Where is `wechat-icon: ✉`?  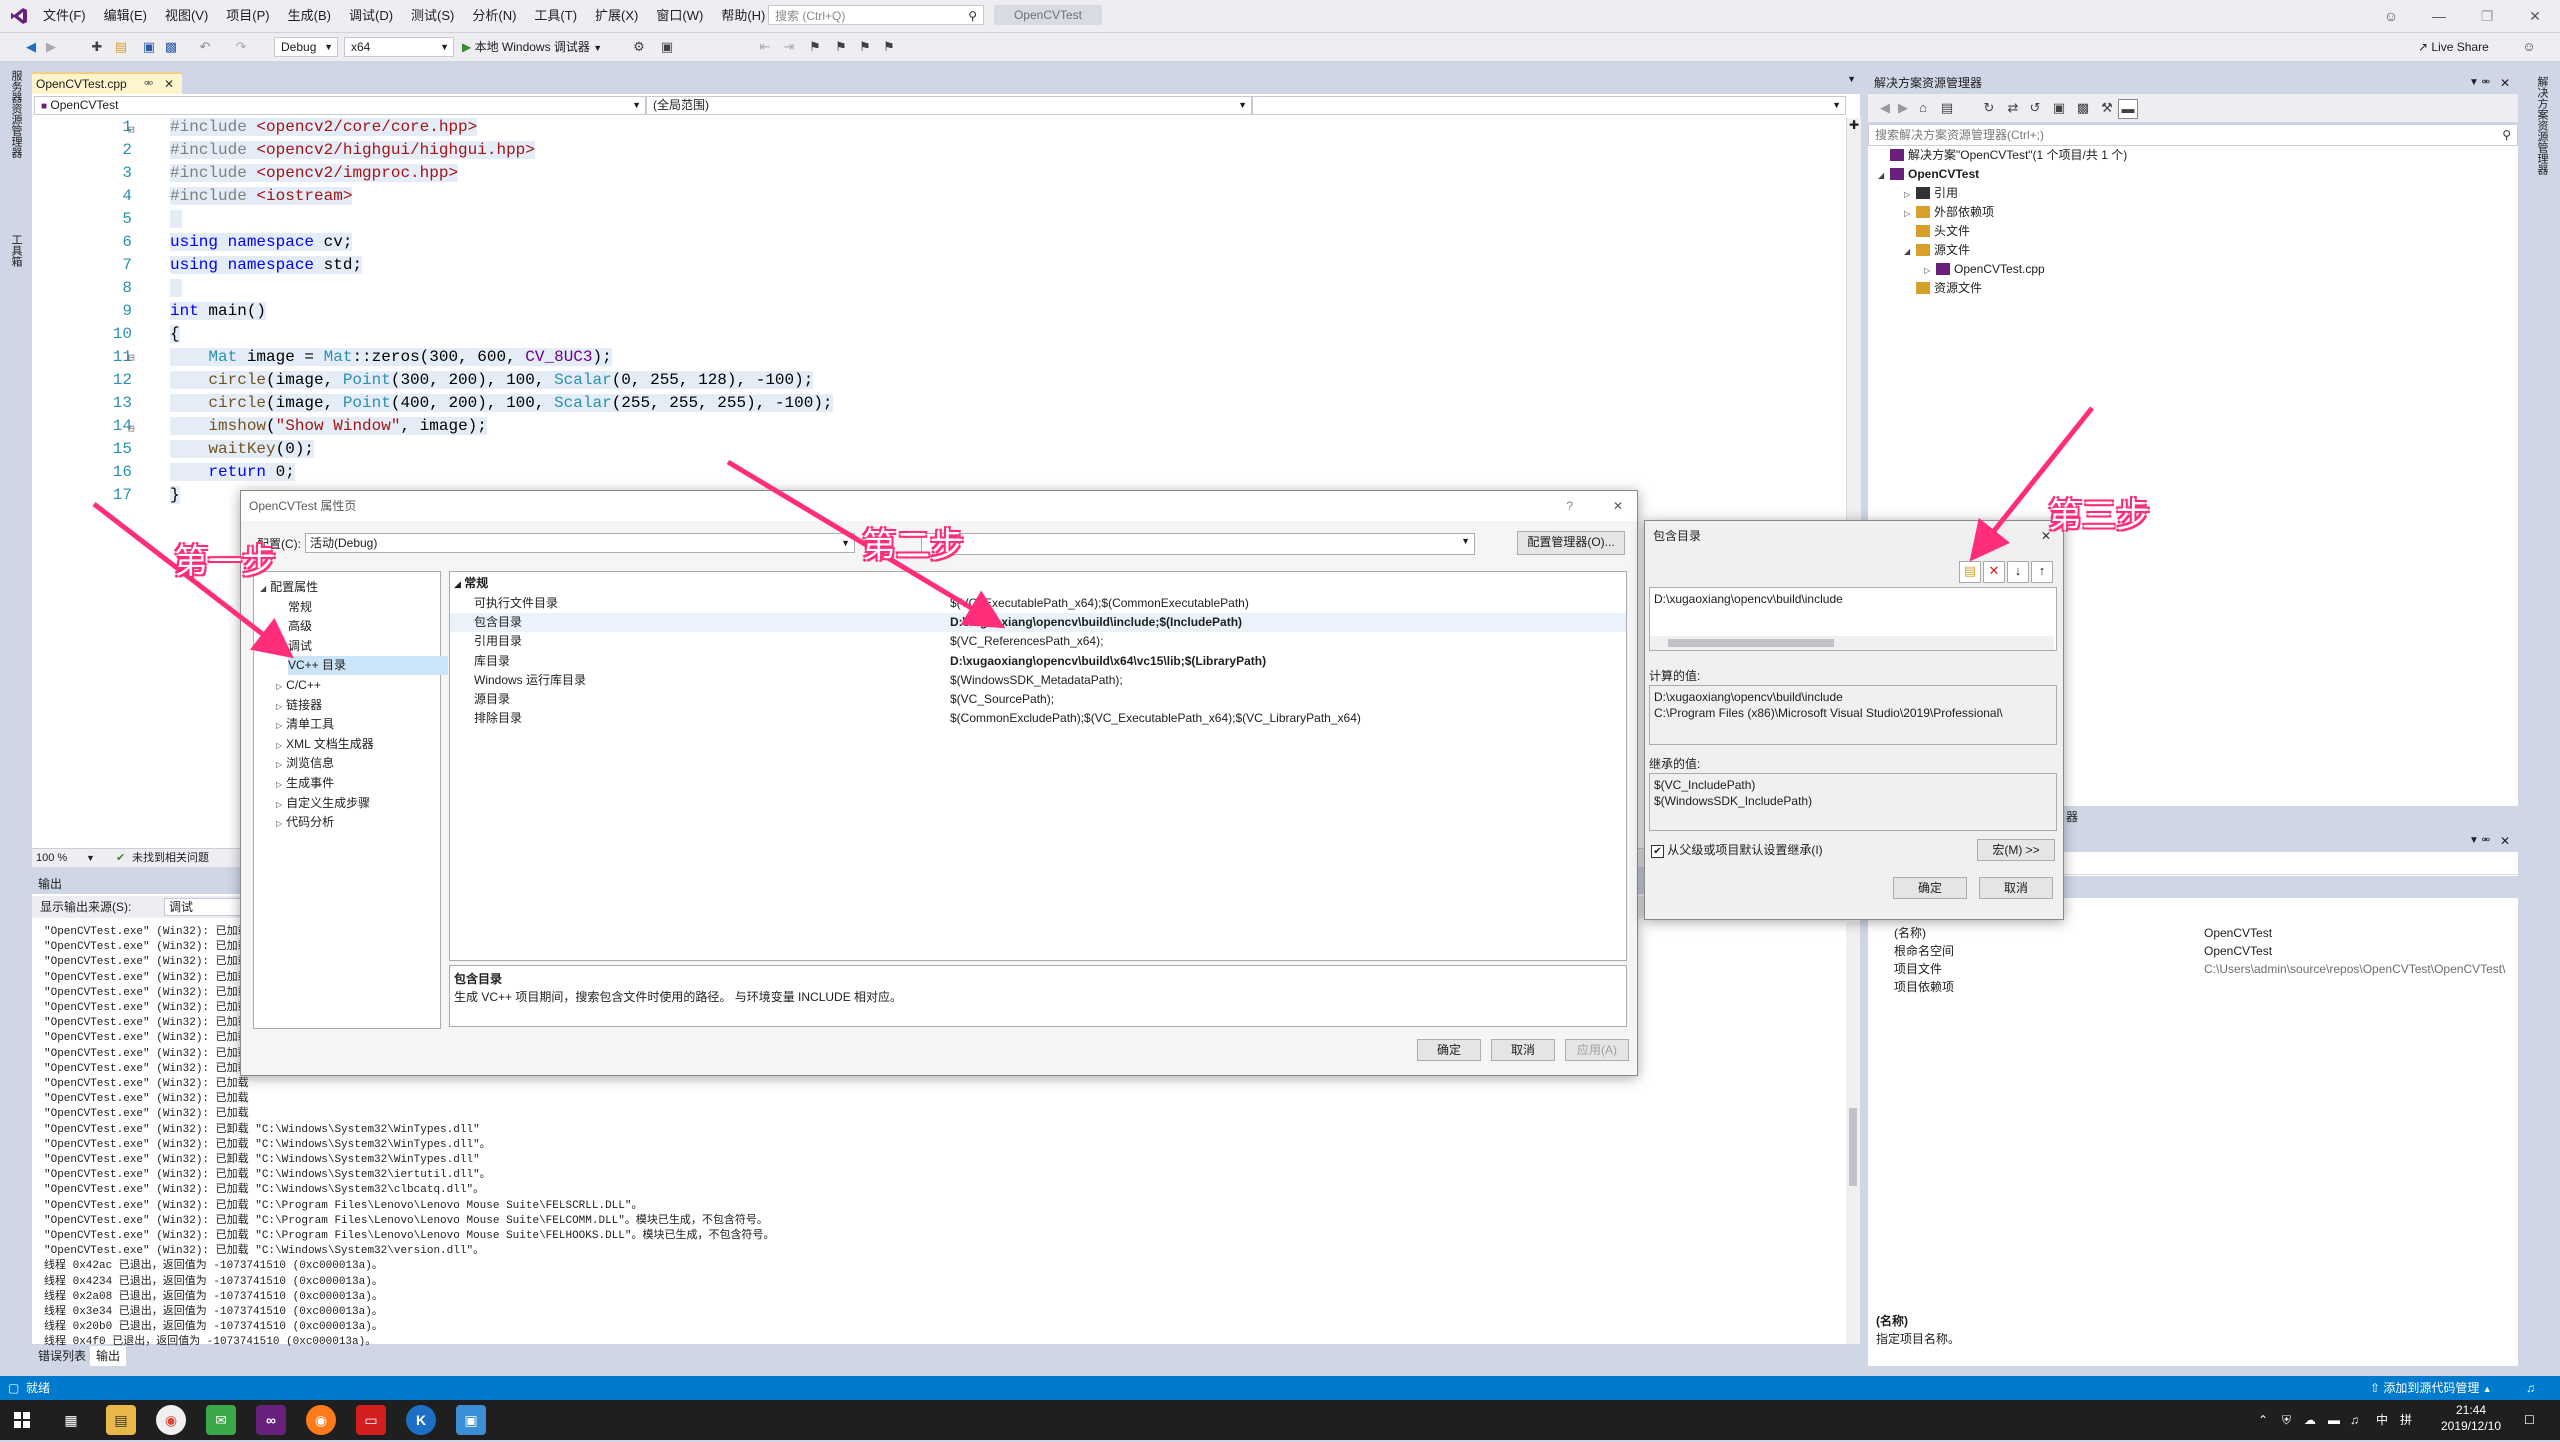
wechat-icon: ✉ is located at coordinates (221, 1420).